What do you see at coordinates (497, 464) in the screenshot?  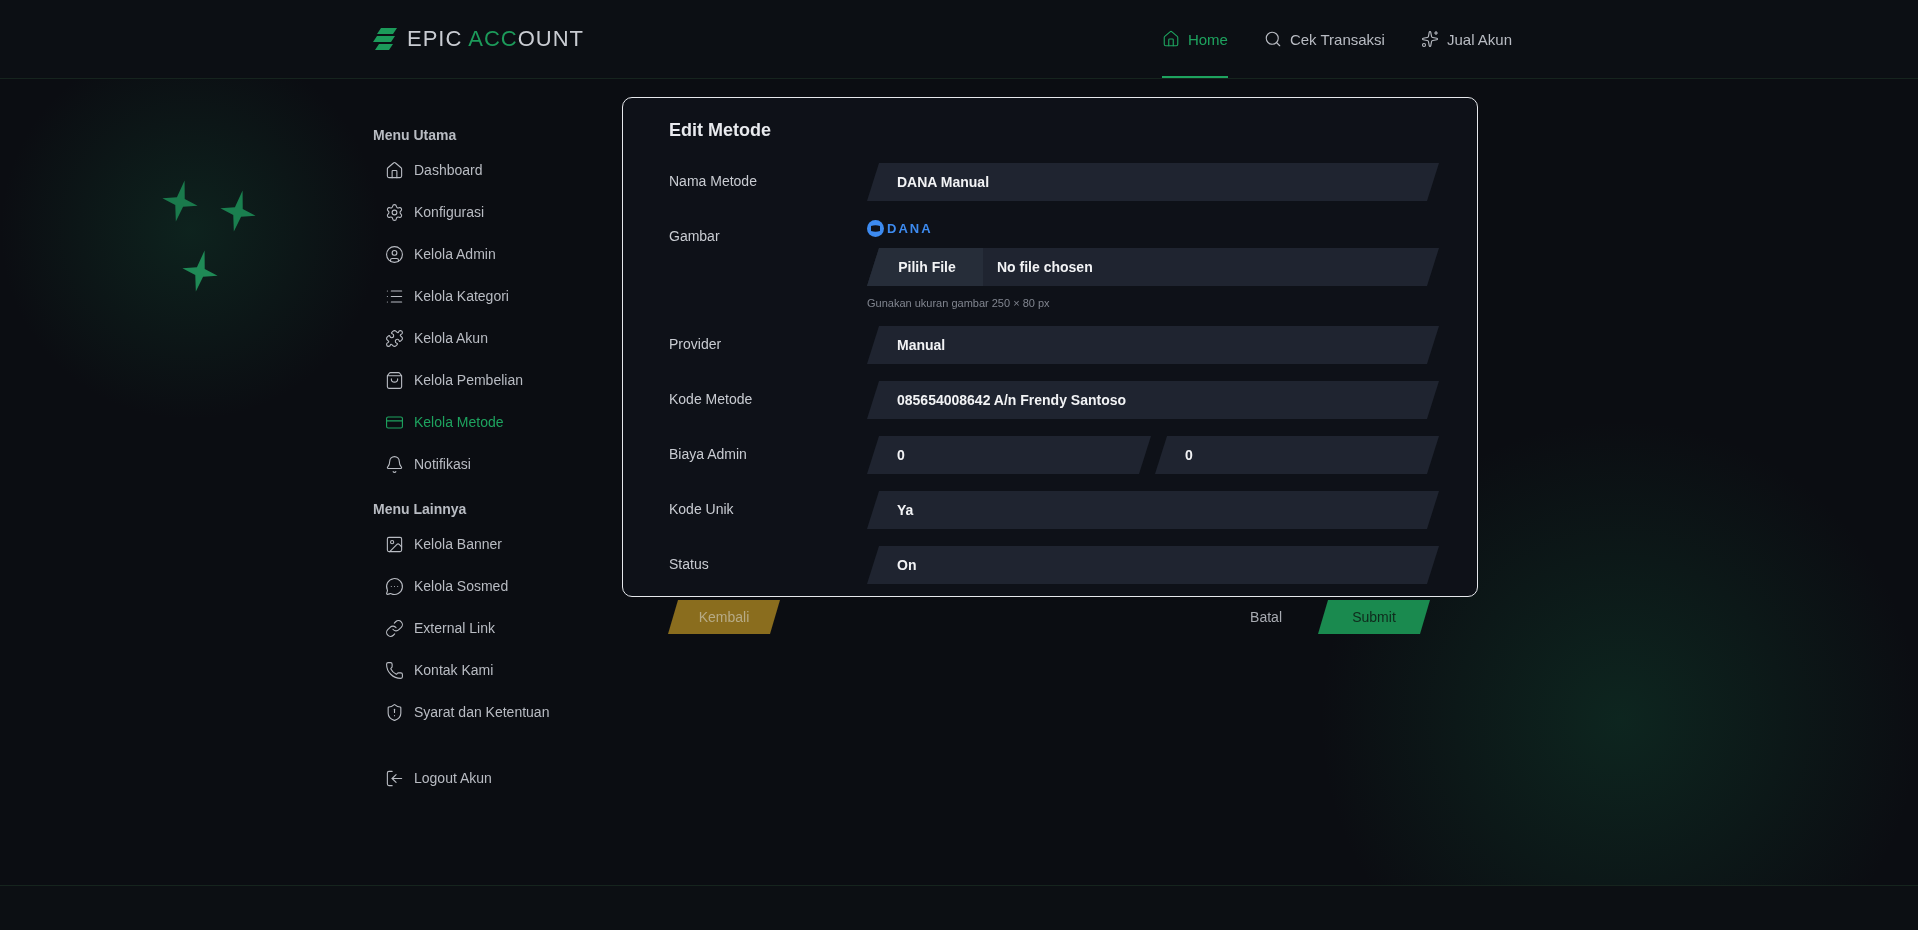 I see `sidebar-item: Notifikasi` at bounding box center [497, 464].